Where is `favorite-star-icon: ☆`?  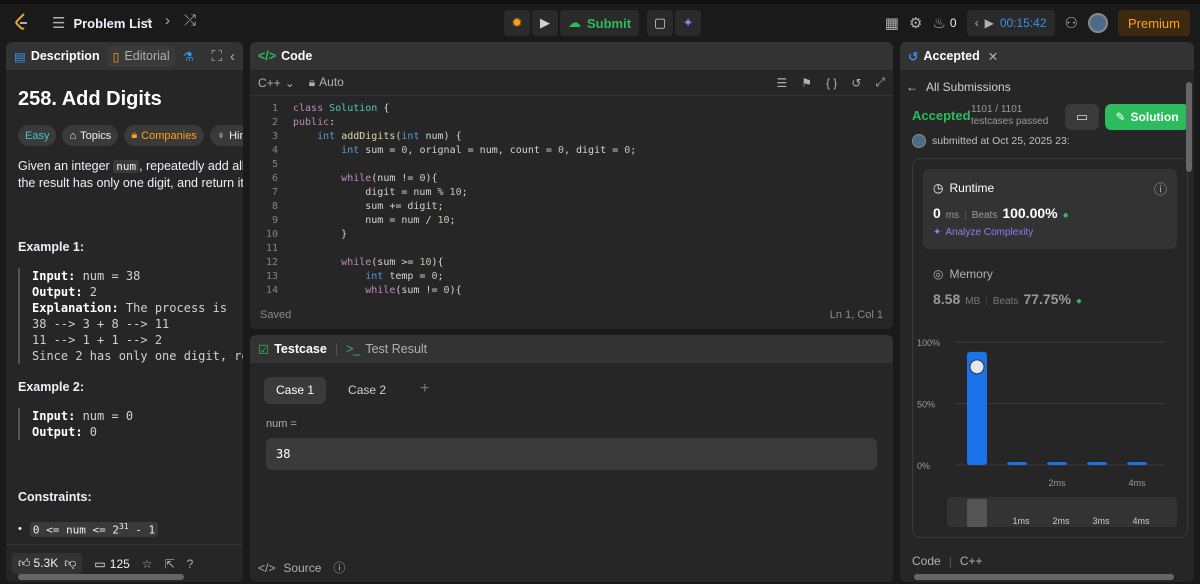 favorite-star-icon: ☆ is located at coordinates (147, 564).